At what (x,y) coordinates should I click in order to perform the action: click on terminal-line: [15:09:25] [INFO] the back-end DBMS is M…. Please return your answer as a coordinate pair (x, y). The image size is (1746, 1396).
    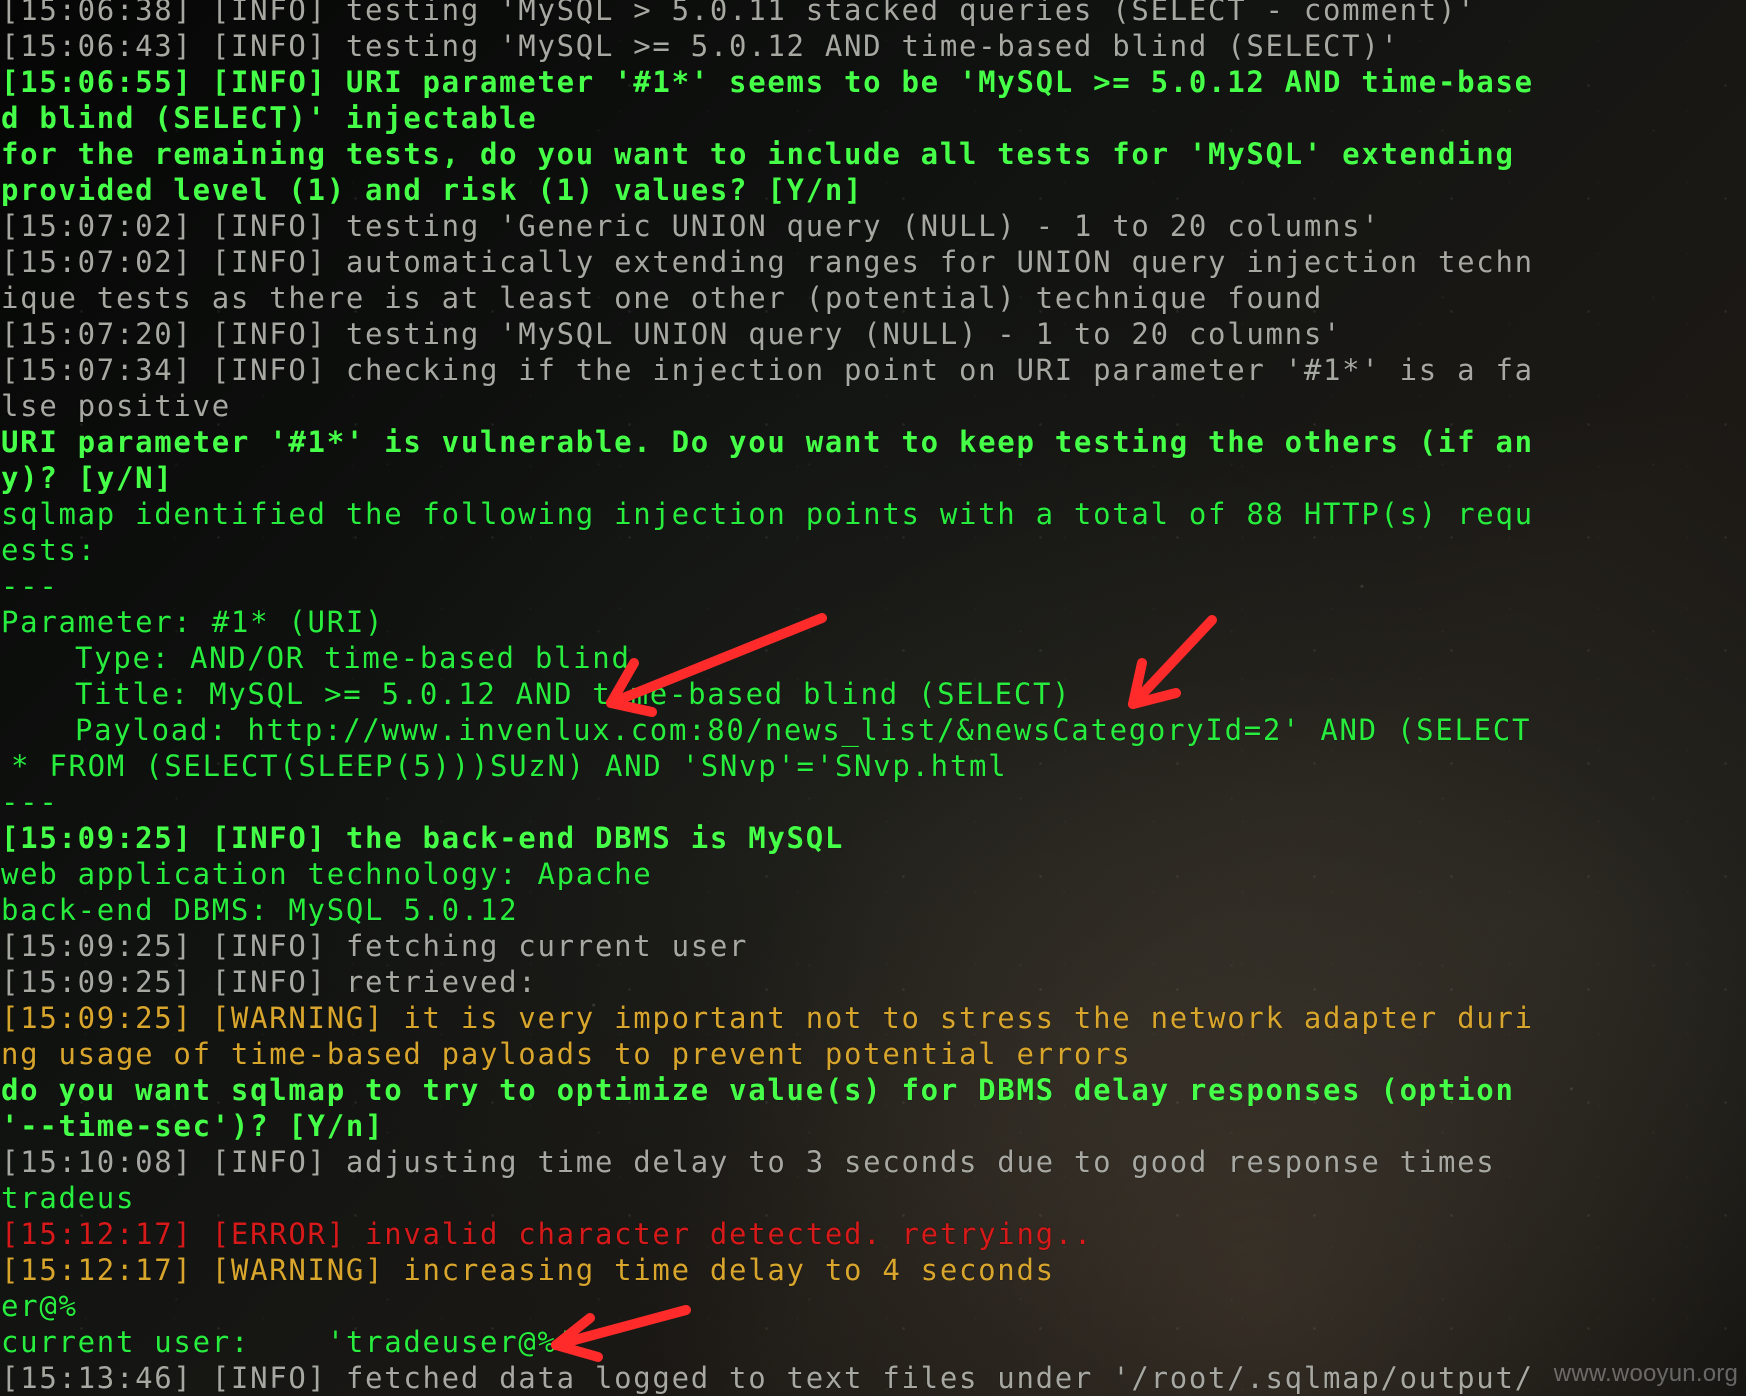
    Looking at the image, I should click on (423, 838).